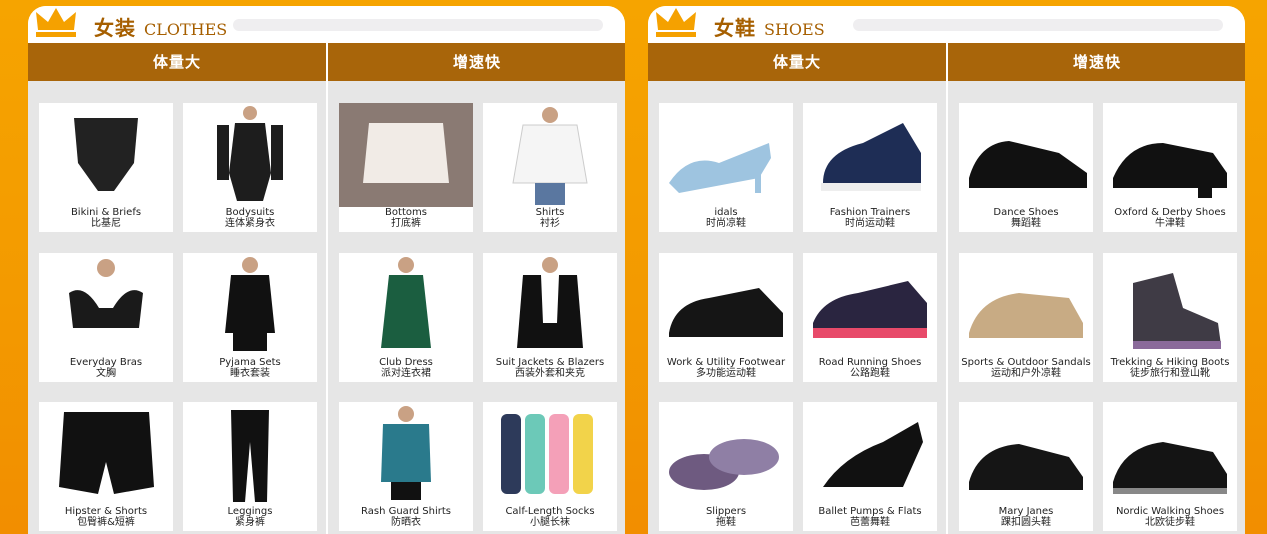 Image resolution: width=1267 pixels, height=534 pixels. What do you see at coordinates (726, 517) in the screenshot?
I see `product-label: Slippers 拖鞋` at bounding box center [726, 517].